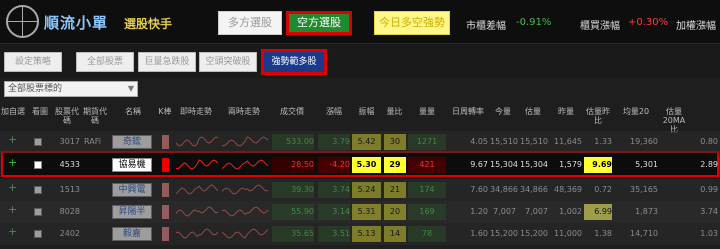  Describe the element at coordinates (566, 111) in the screenshot. I see `col-header: 昨量` at that location.